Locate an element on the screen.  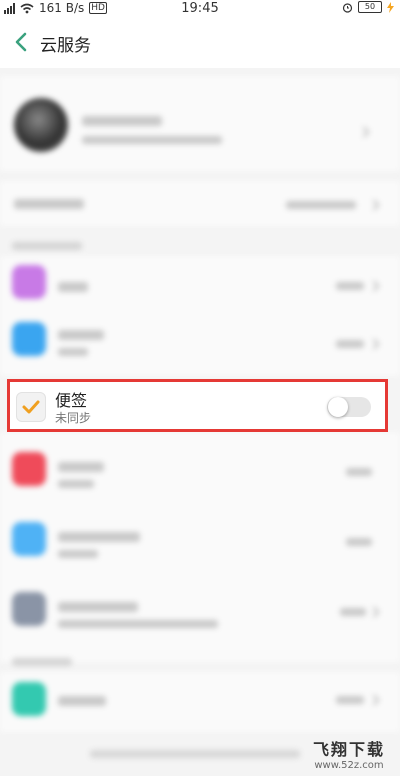
watermark: 飞翔下载 www.52z.com is located at coordinates (349, 755).